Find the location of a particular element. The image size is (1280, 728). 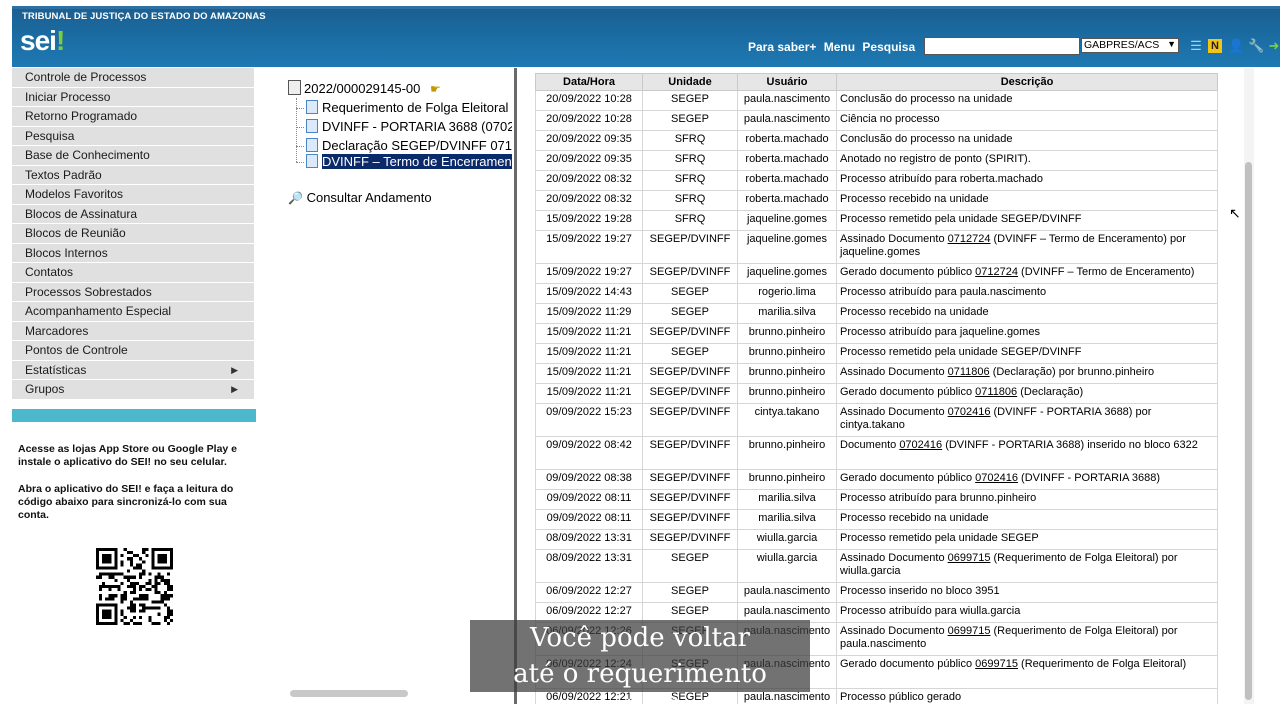

description-text: Processo recebido na unidade is located at coordinates (914, 518).